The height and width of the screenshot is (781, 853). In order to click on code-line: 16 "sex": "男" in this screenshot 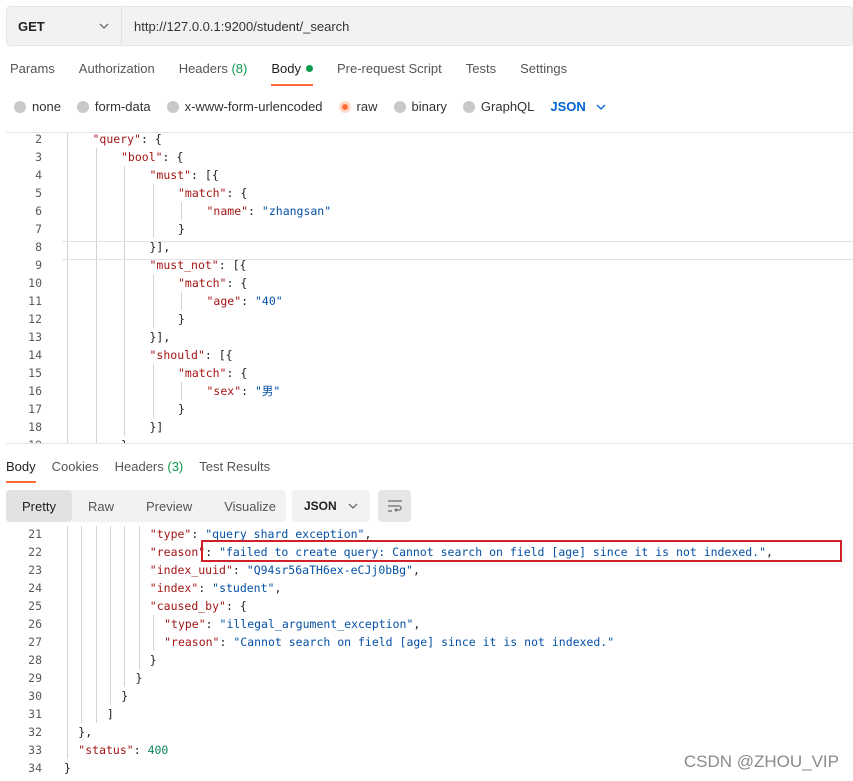, I will do `click(429, 391)`.